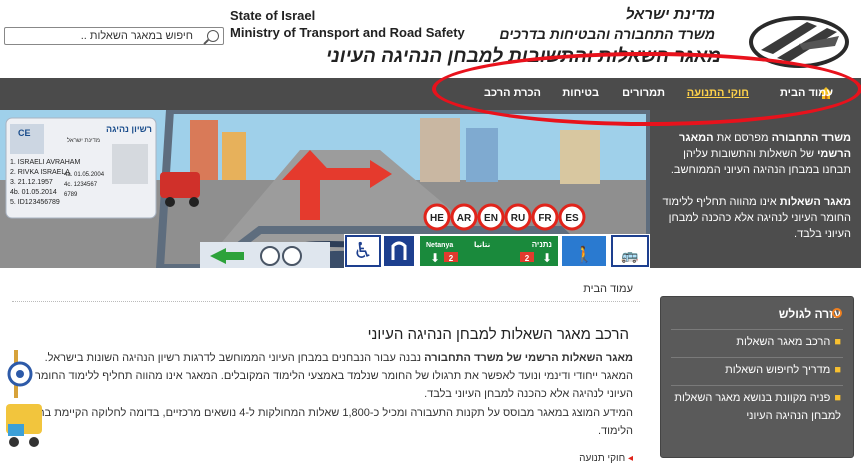 This screenshot has width=861, height=464. What do you see at coordinates (363, 251) in the screenshot?
I see `accessible-icon: ♿` at bounding box center [363, 251].